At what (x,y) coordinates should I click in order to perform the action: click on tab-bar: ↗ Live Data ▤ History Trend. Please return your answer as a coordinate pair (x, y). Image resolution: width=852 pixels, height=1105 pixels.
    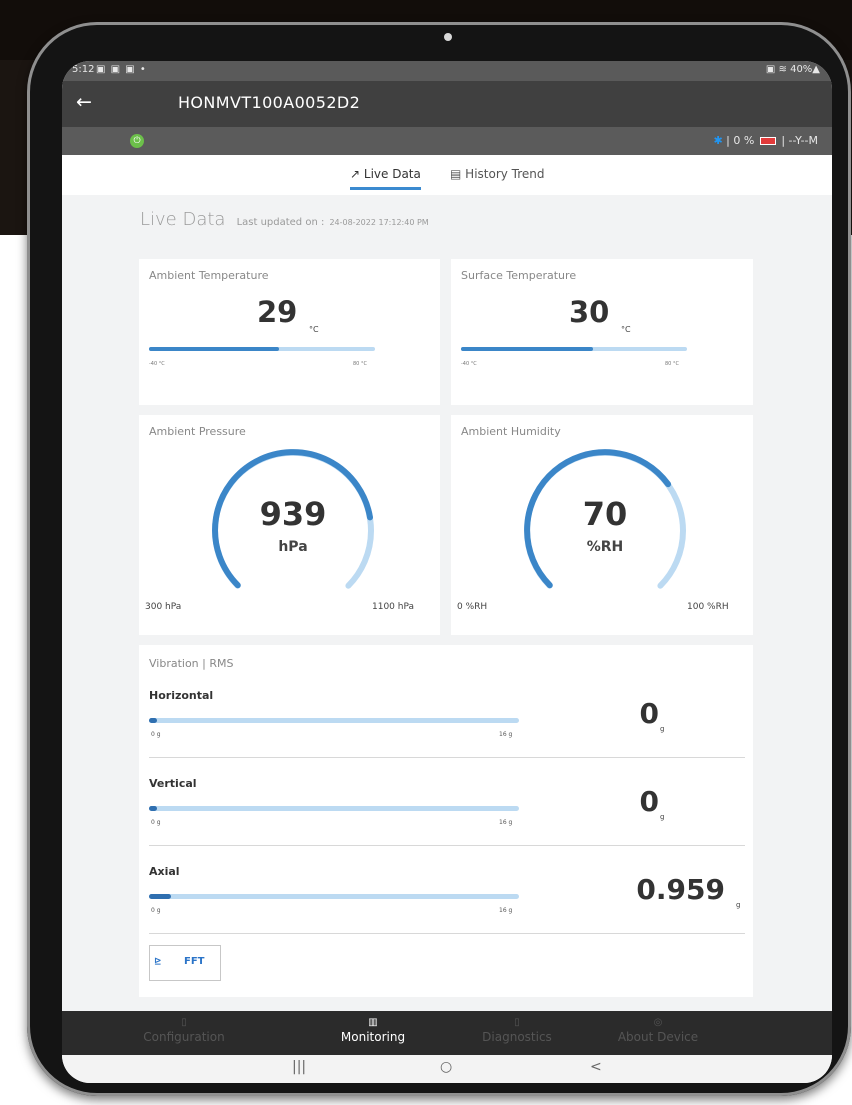
    Looking at the image, I should click on (447, 175).